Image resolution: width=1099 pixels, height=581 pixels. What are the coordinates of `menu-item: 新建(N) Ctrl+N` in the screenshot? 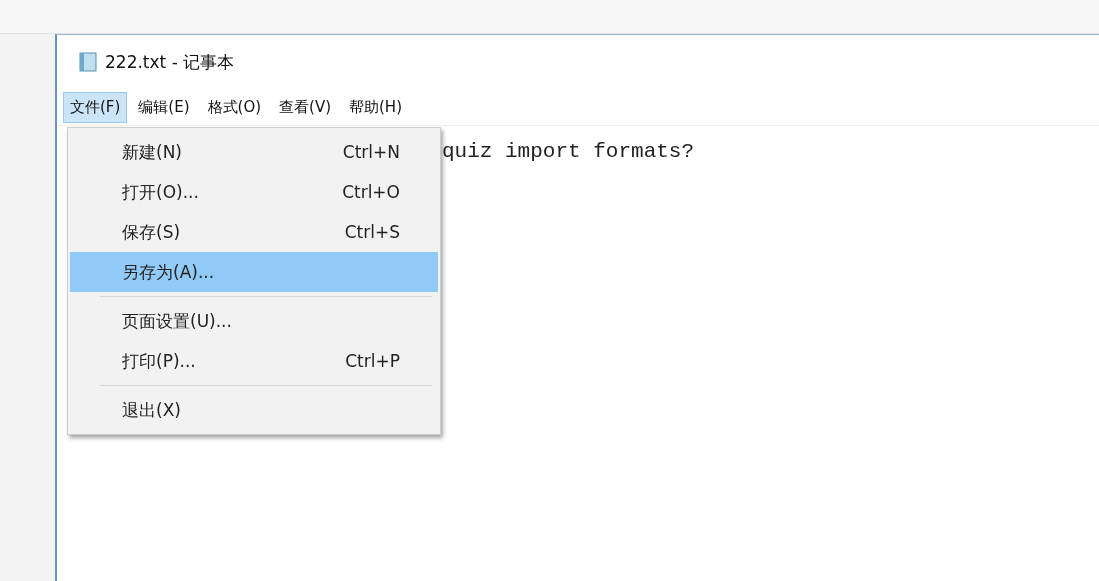 It's located at (254, 152).